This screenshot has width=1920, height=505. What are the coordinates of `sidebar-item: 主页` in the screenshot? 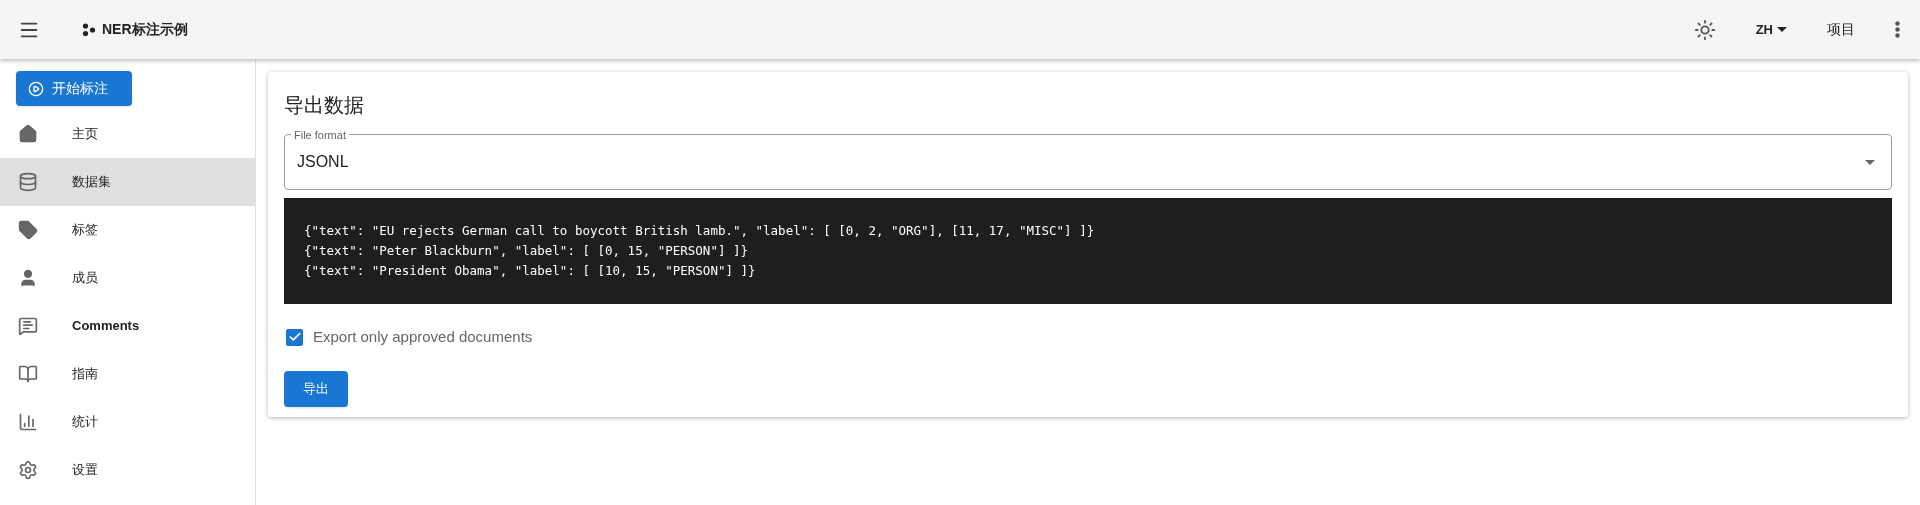 It's located at (127, 134).